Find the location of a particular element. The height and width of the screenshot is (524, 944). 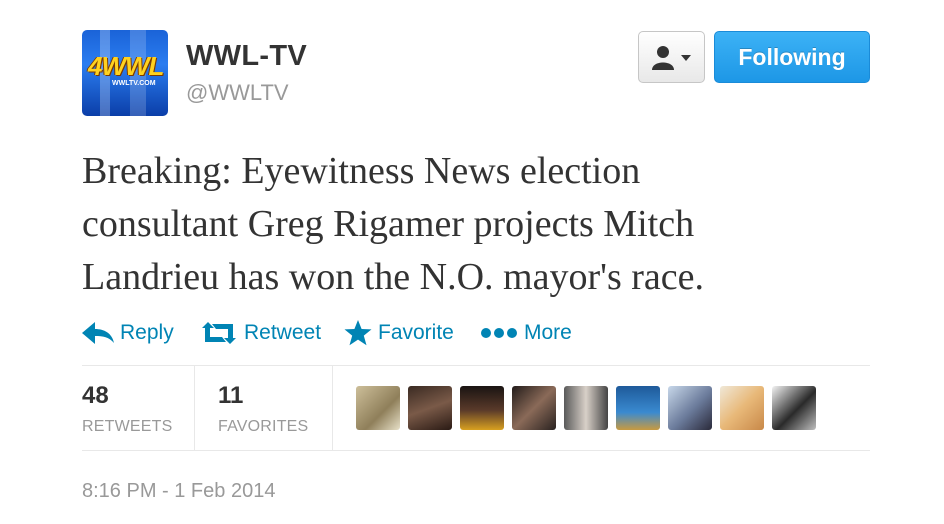

more-button: More is located at coordinates (526, 333).